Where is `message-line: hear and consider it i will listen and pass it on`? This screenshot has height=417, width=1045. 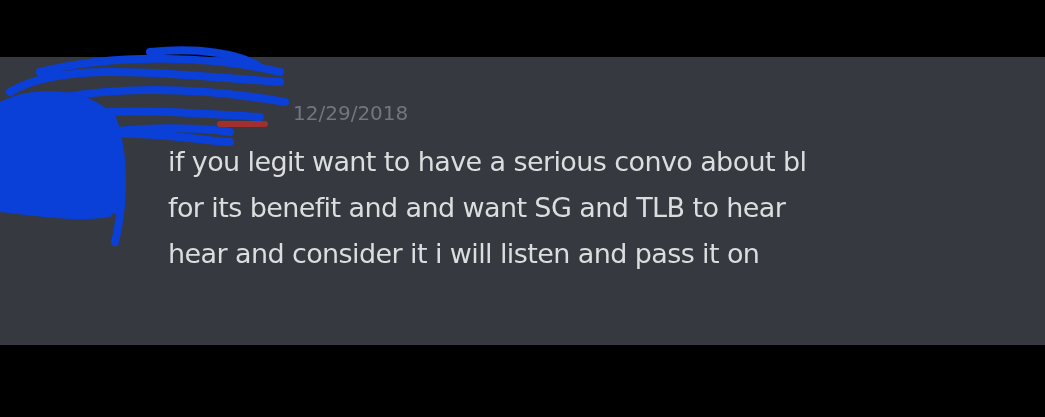 message-line: hear and consider it i will listen and pass it on is located at coordinates (464, 254).